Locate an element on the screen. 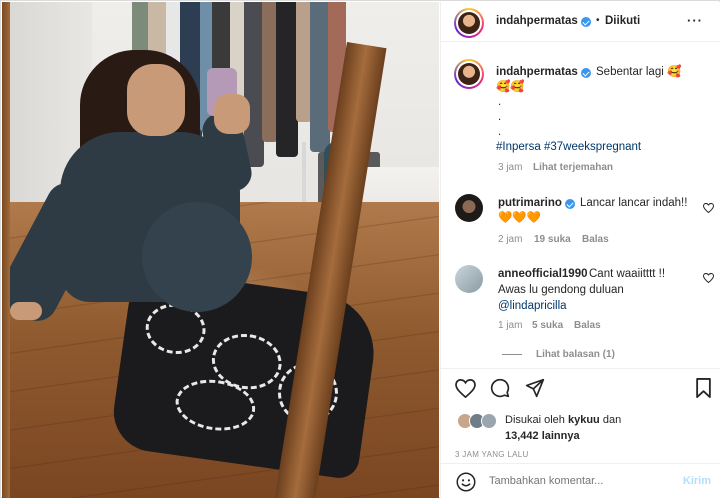  left-hand is located at coordinates (26, 311).